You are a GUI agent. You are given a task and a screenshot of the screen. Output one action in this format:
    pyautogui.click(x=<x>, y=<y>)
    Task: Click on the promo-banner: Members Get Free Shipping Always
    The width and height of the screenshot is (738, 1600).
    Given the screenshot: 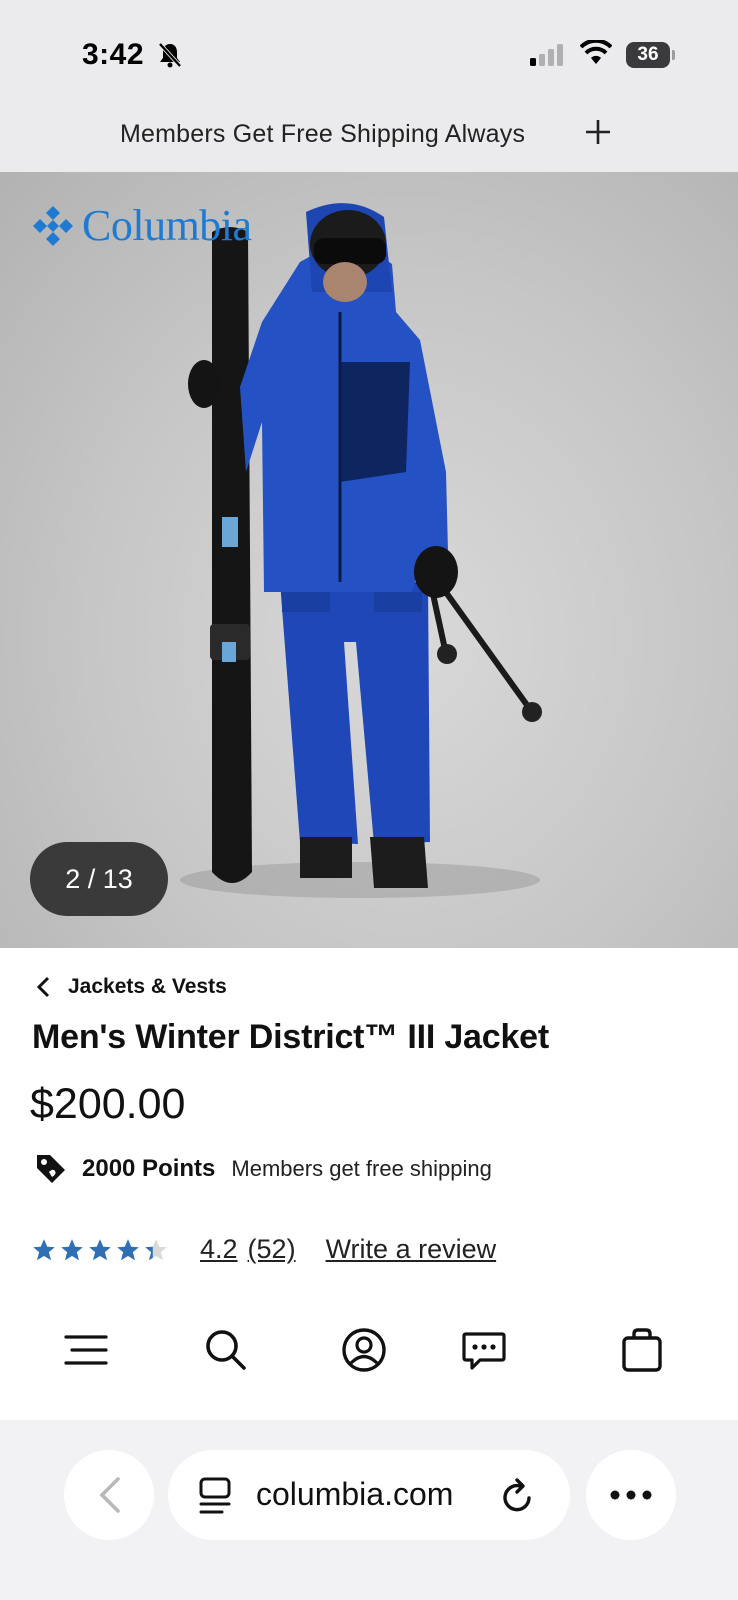 What is the action you would take?
    pyautogui.click(x=369, y=140)
    